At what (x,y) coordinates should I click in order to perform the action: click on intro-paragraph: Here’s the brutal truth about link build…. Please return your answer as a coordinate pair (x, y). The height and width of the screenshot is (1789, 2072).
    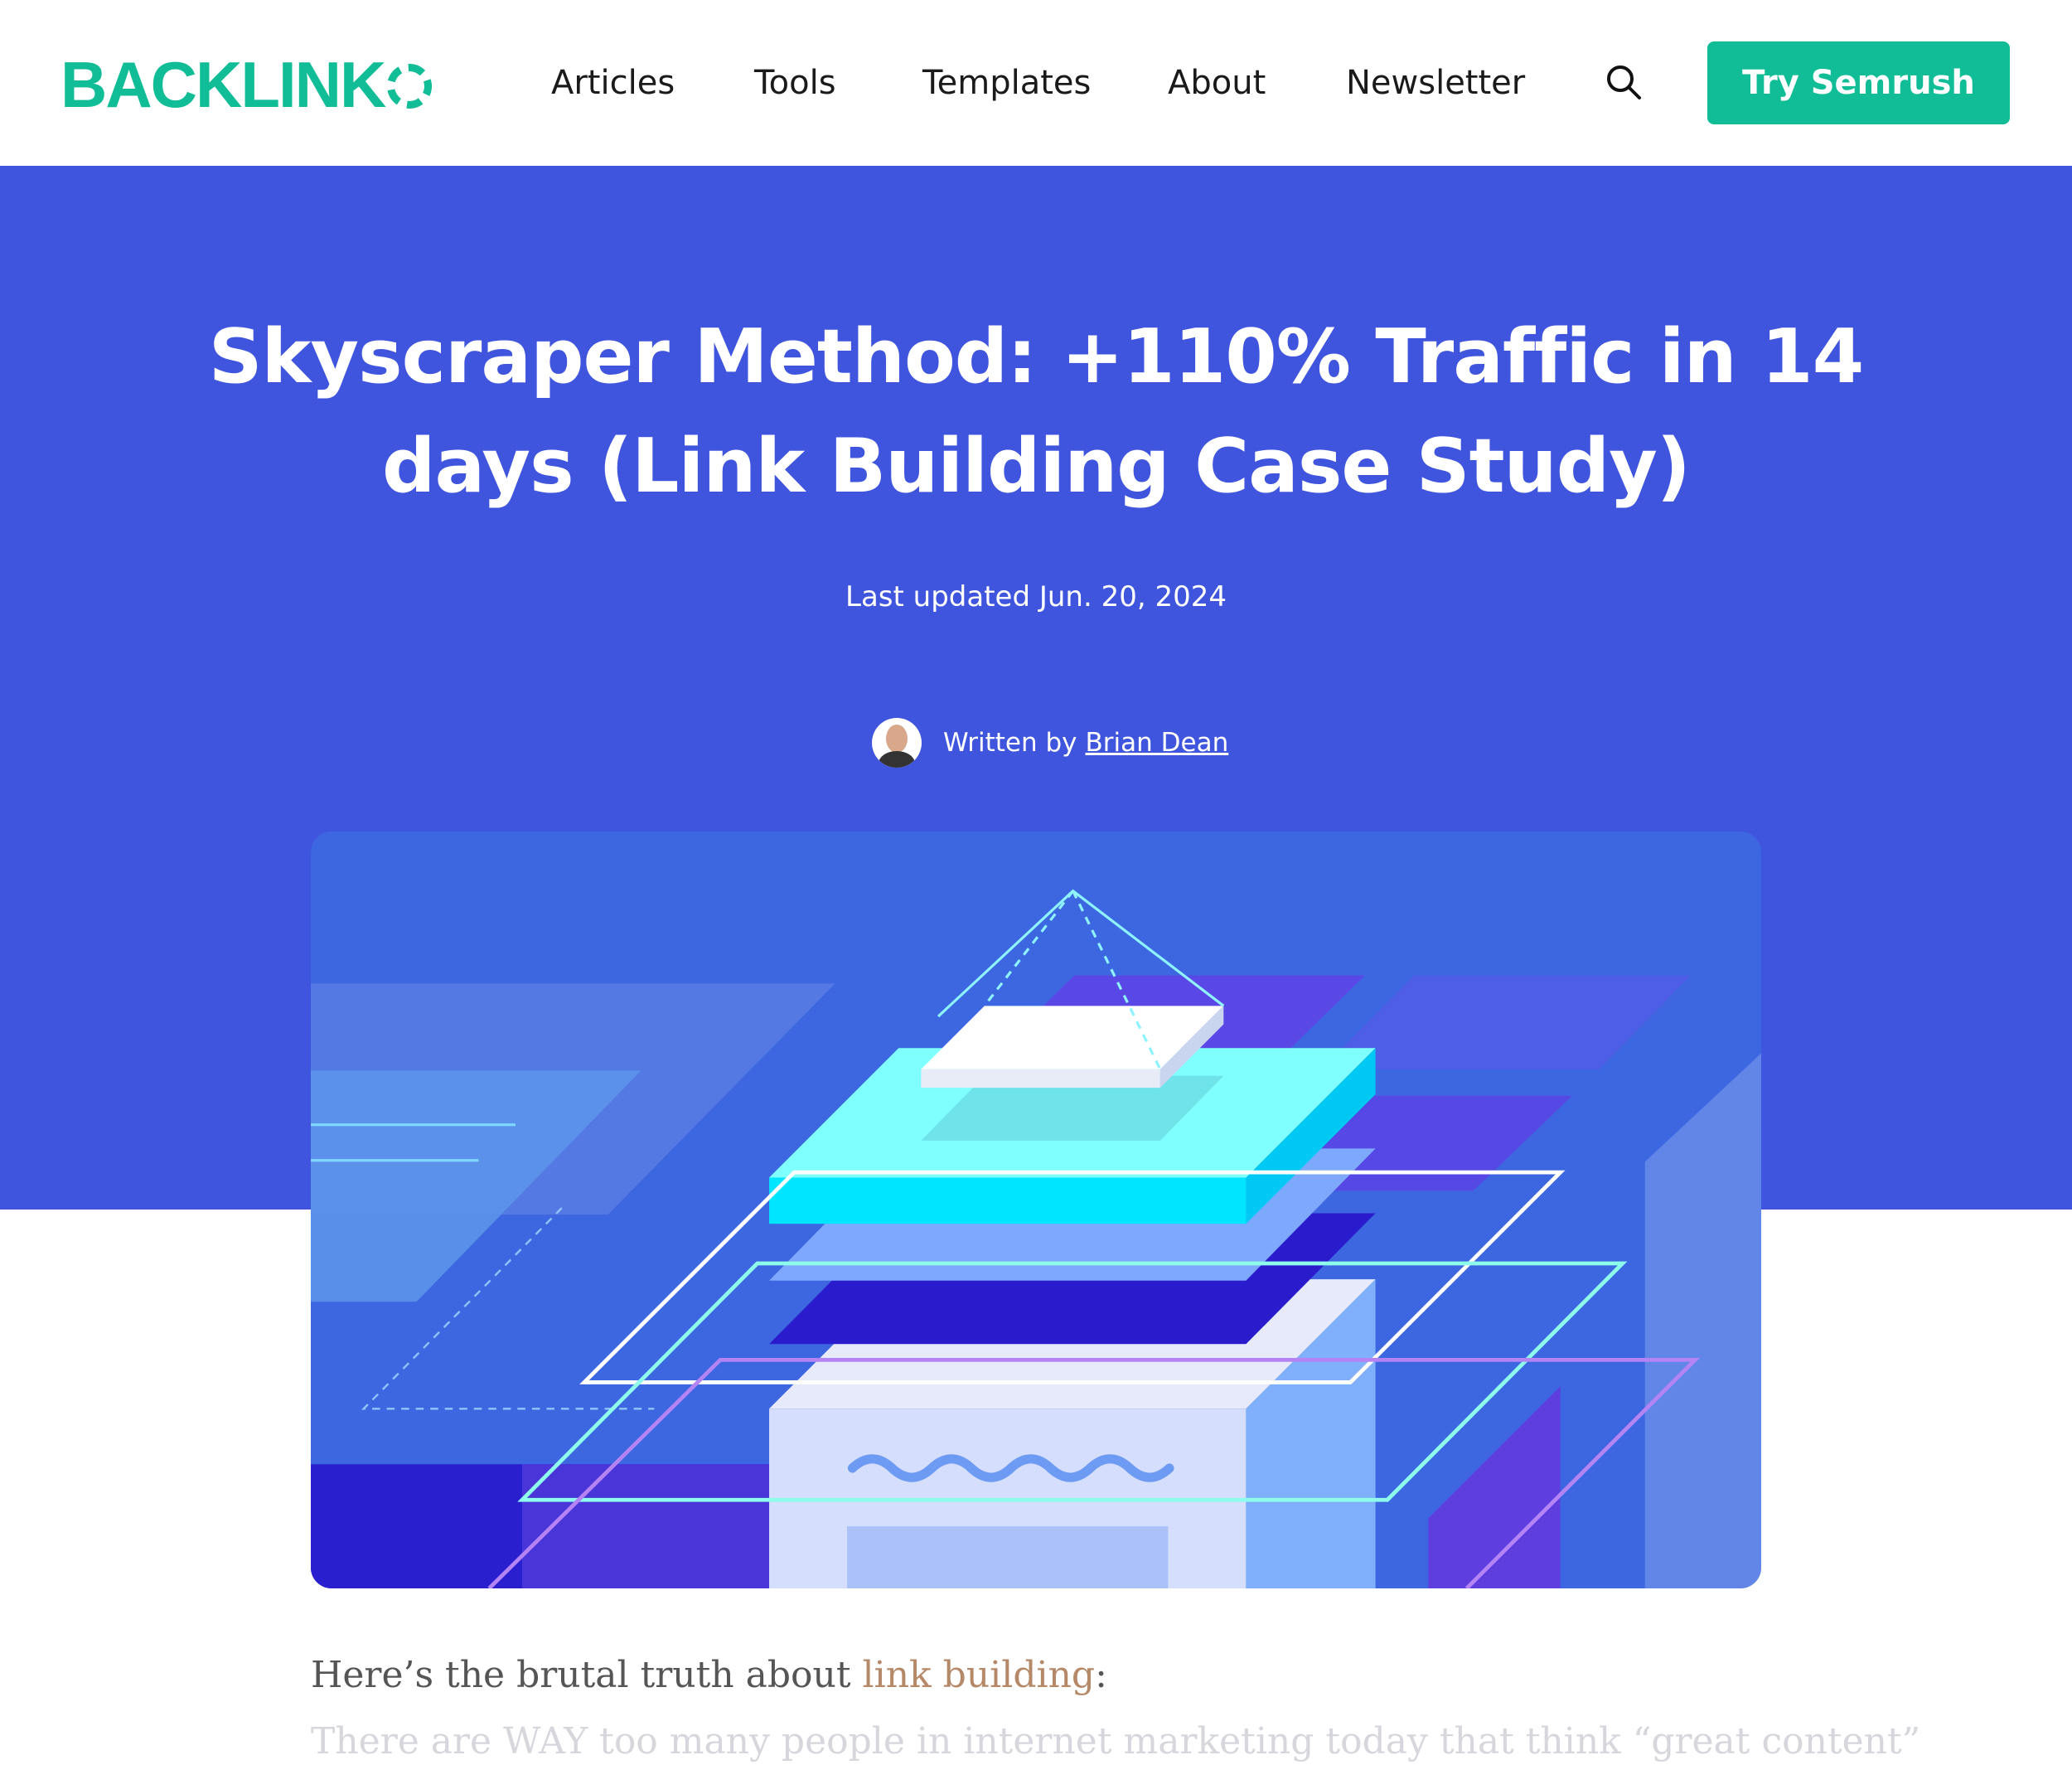
    Looking at the image, I should click on (709, 1675).